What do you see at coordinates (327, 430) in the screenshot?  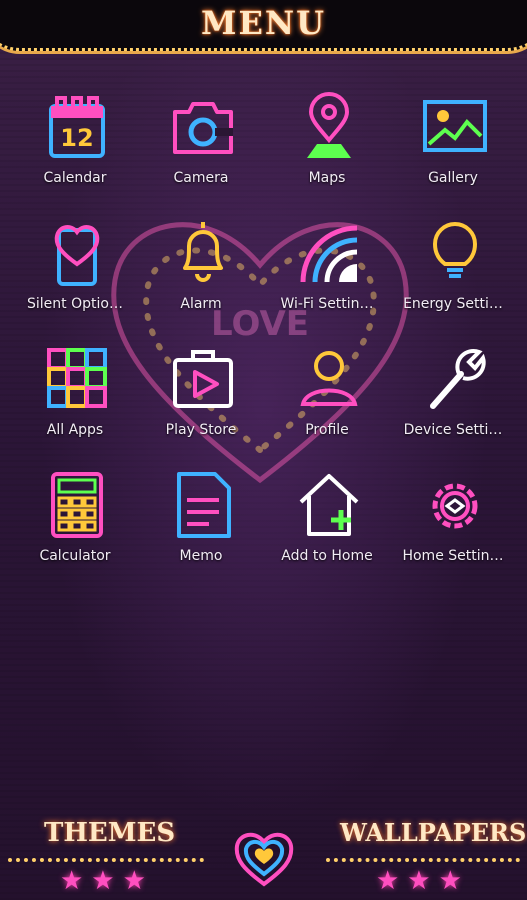 I see `app-label: Profile` at bounding box center [327, 430].